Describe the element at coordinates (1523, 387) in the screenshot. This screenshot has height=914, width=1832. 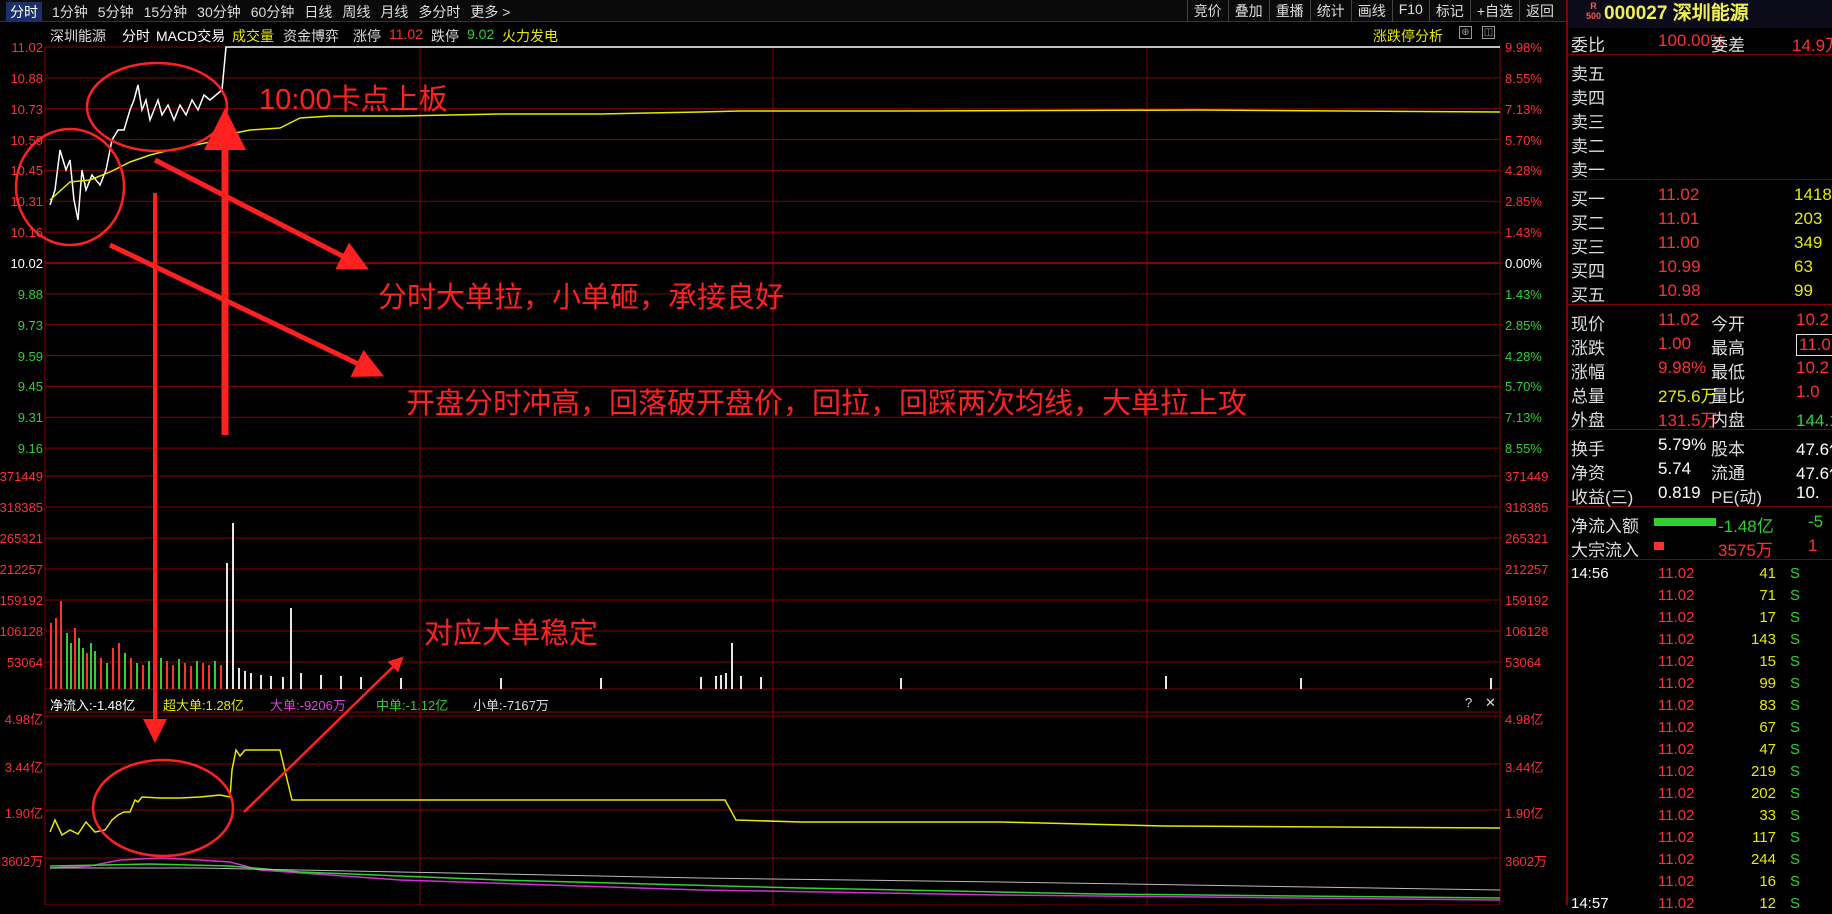
I see `pct-axis-label: 5.70%` at that location.